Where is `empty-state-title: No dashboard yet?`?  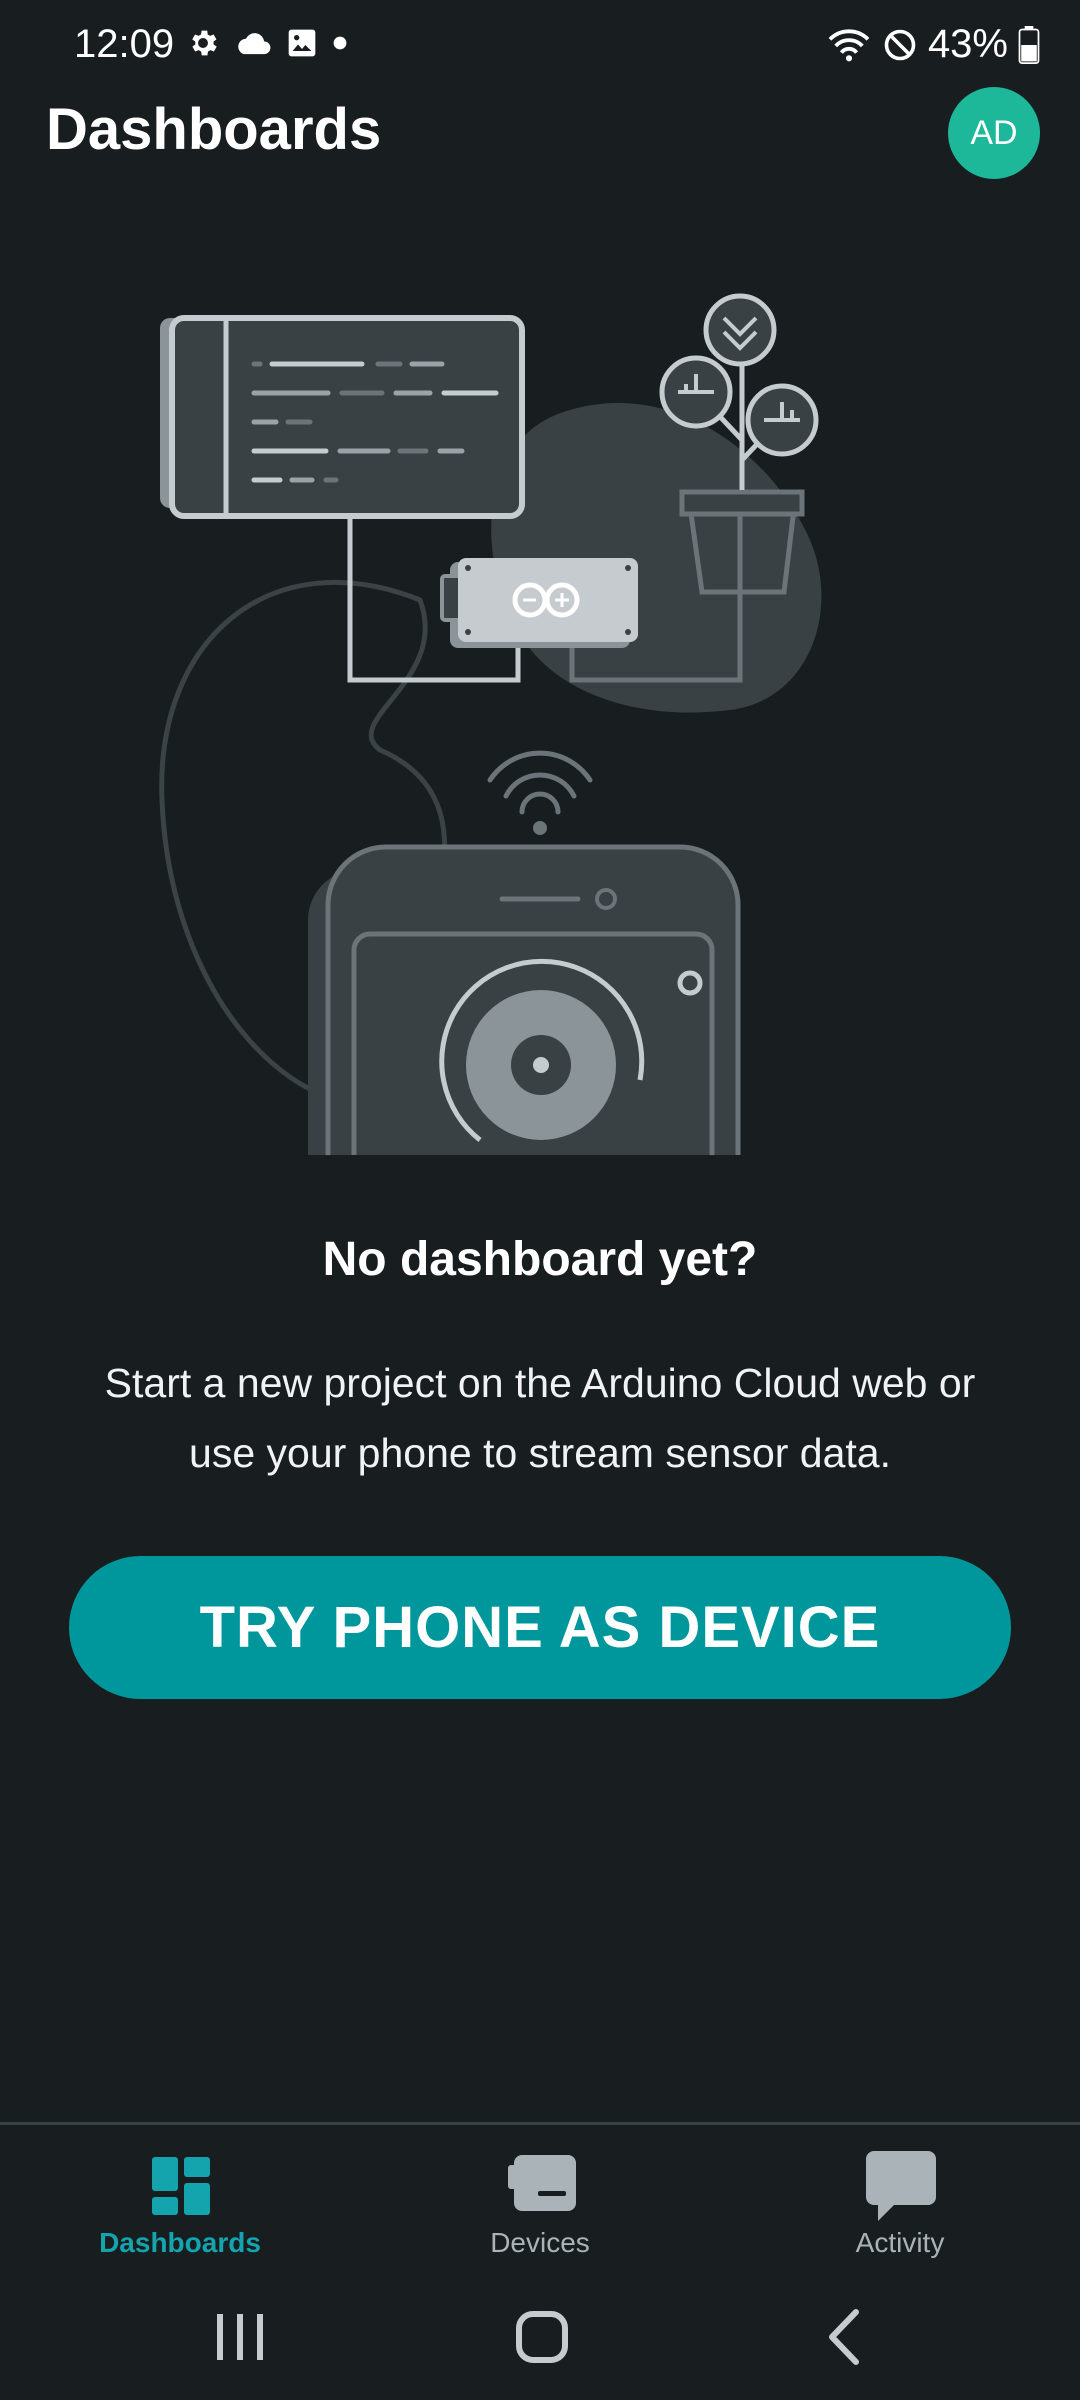 empty-state-title: No dashboard yet? is located at coordinates (540, 1259).